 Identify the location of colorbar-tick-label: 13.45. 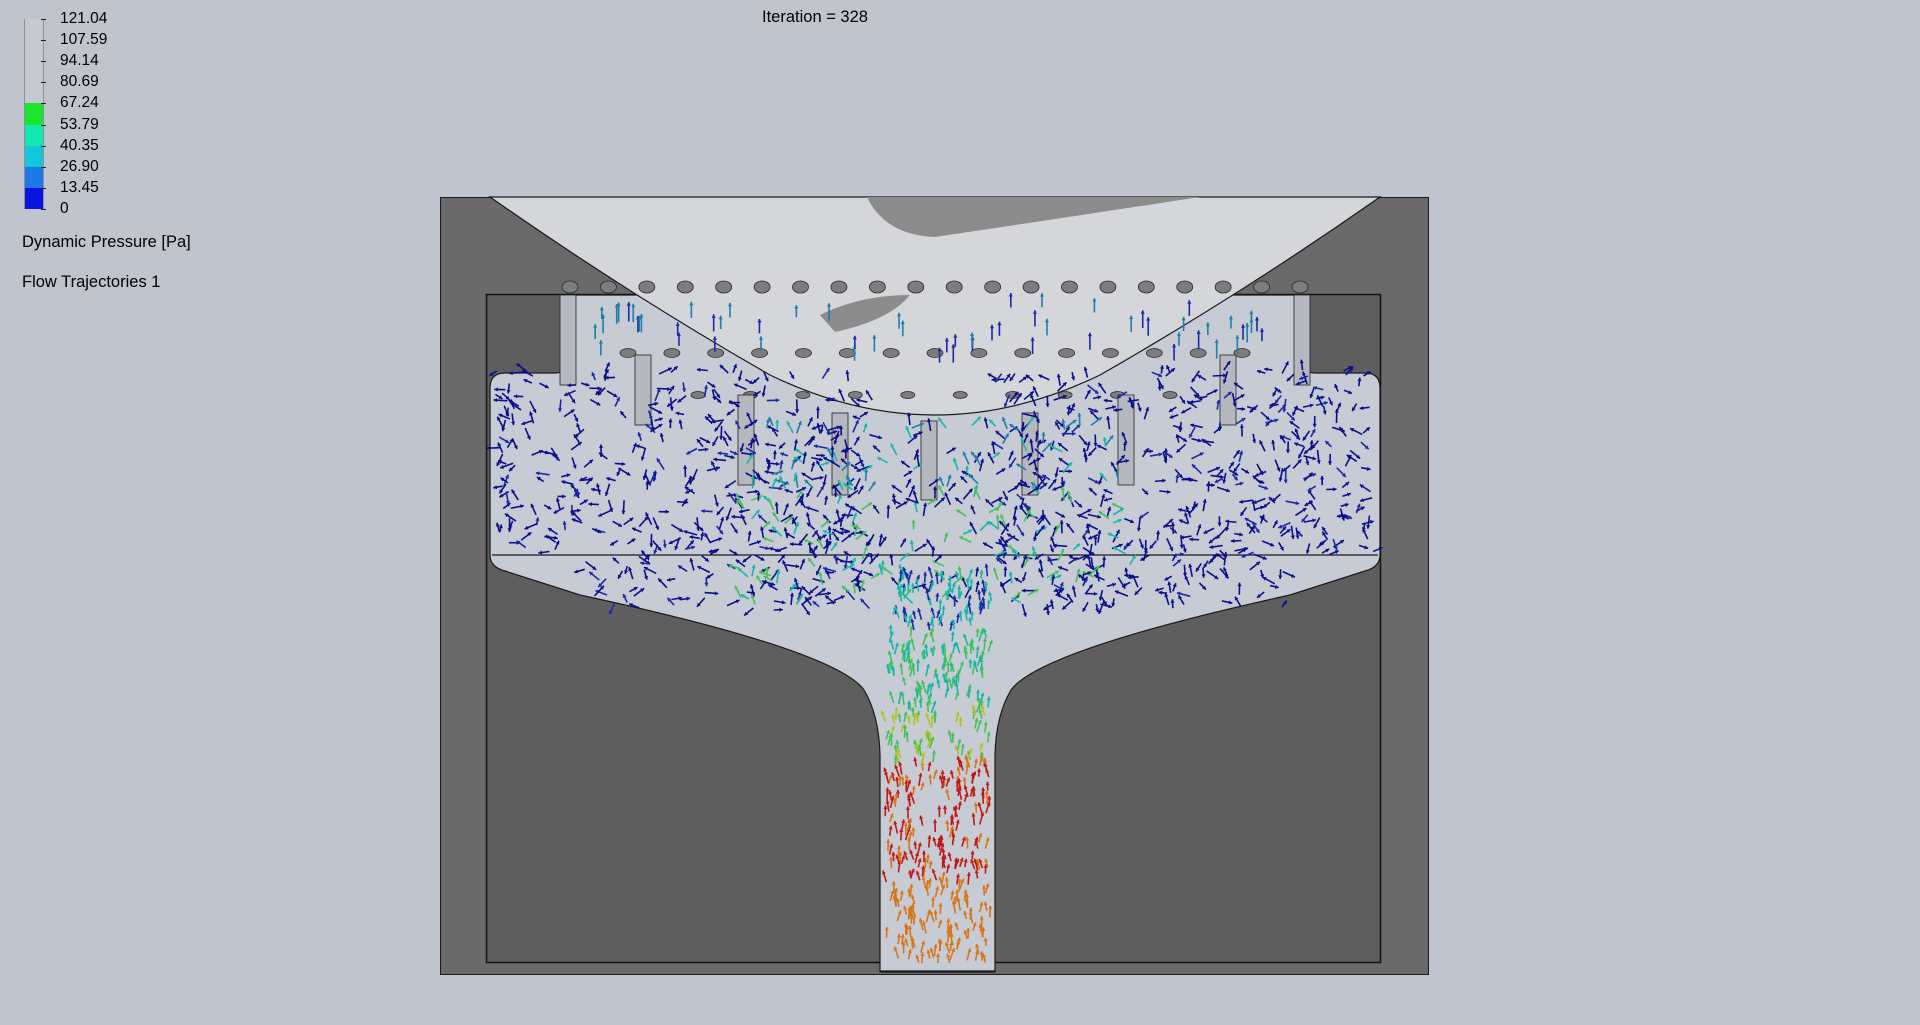
(79, 187).